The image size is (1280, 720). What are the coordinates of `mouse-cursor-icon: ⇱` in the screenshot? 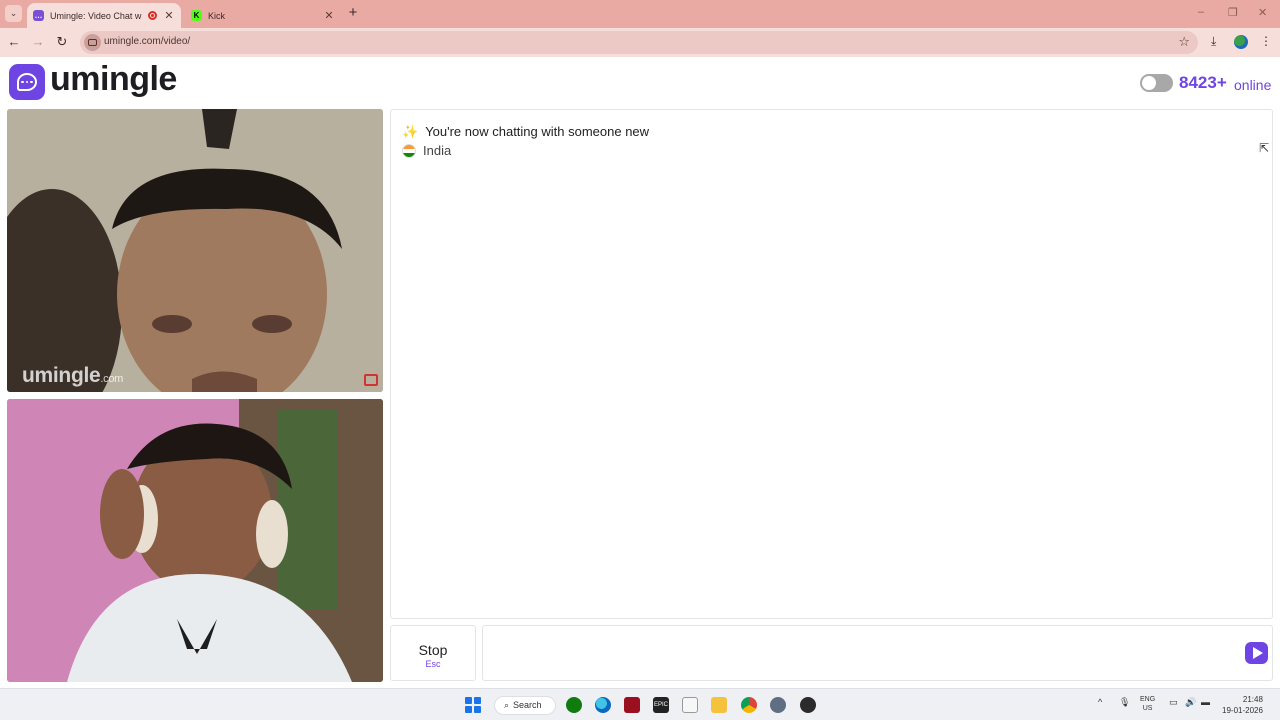 It's located at (1264, 148).